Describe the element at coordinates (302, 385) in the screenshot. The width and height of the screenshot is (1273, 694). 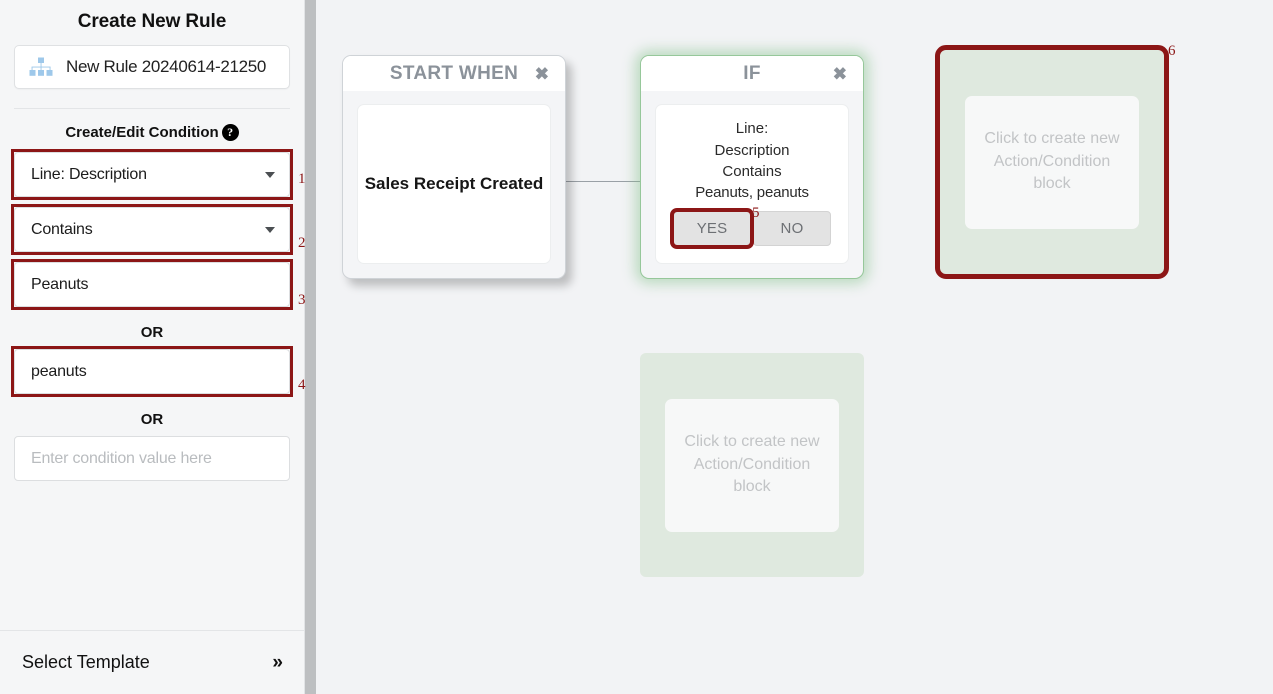
I see `annotation-4: 4` at that location.